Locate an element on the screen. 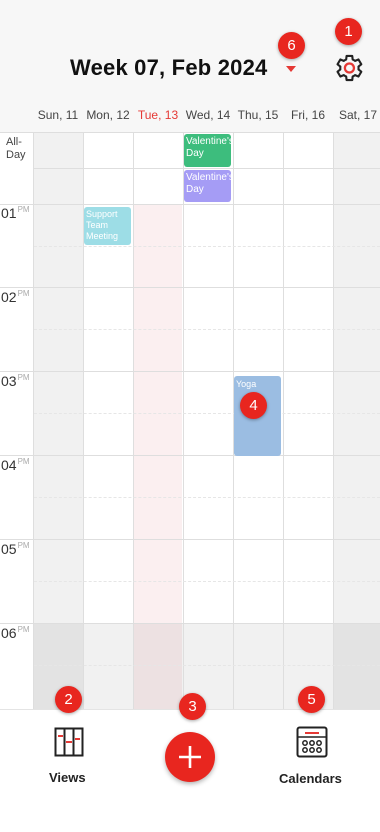 This screenshot has height=832, width=380. hour-label-1pm: 01PM is located at coordinates (15, 213).